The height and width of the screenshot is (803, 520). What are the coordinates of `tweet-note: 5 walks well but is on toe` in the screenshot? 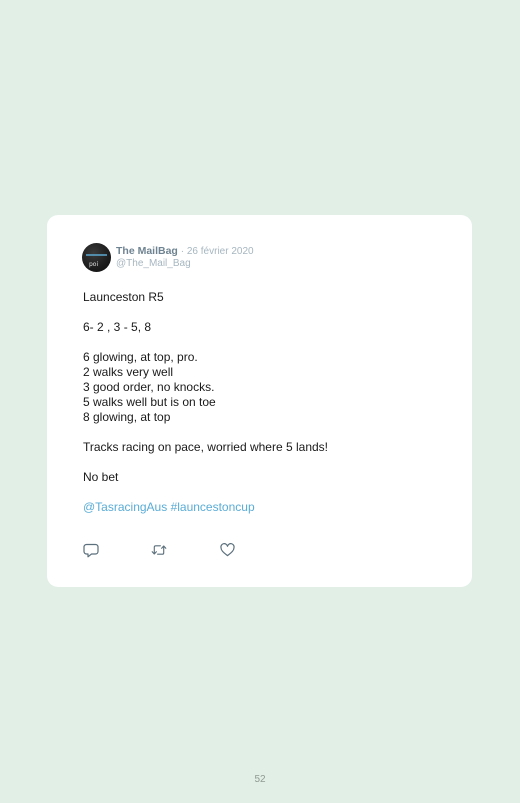 It's located at (149, 402).